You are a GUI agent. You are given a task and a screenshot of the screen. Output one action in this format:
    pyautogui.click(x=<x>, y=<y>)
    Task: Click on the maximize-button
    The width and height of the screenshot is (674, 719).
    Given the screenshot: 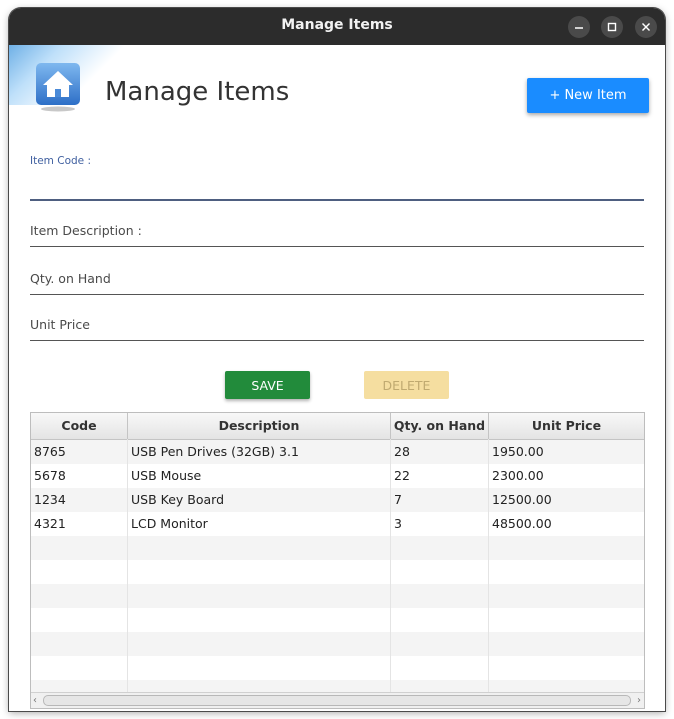 What is the action you would take?
    pyautogui.click(x=612, y=27)
    